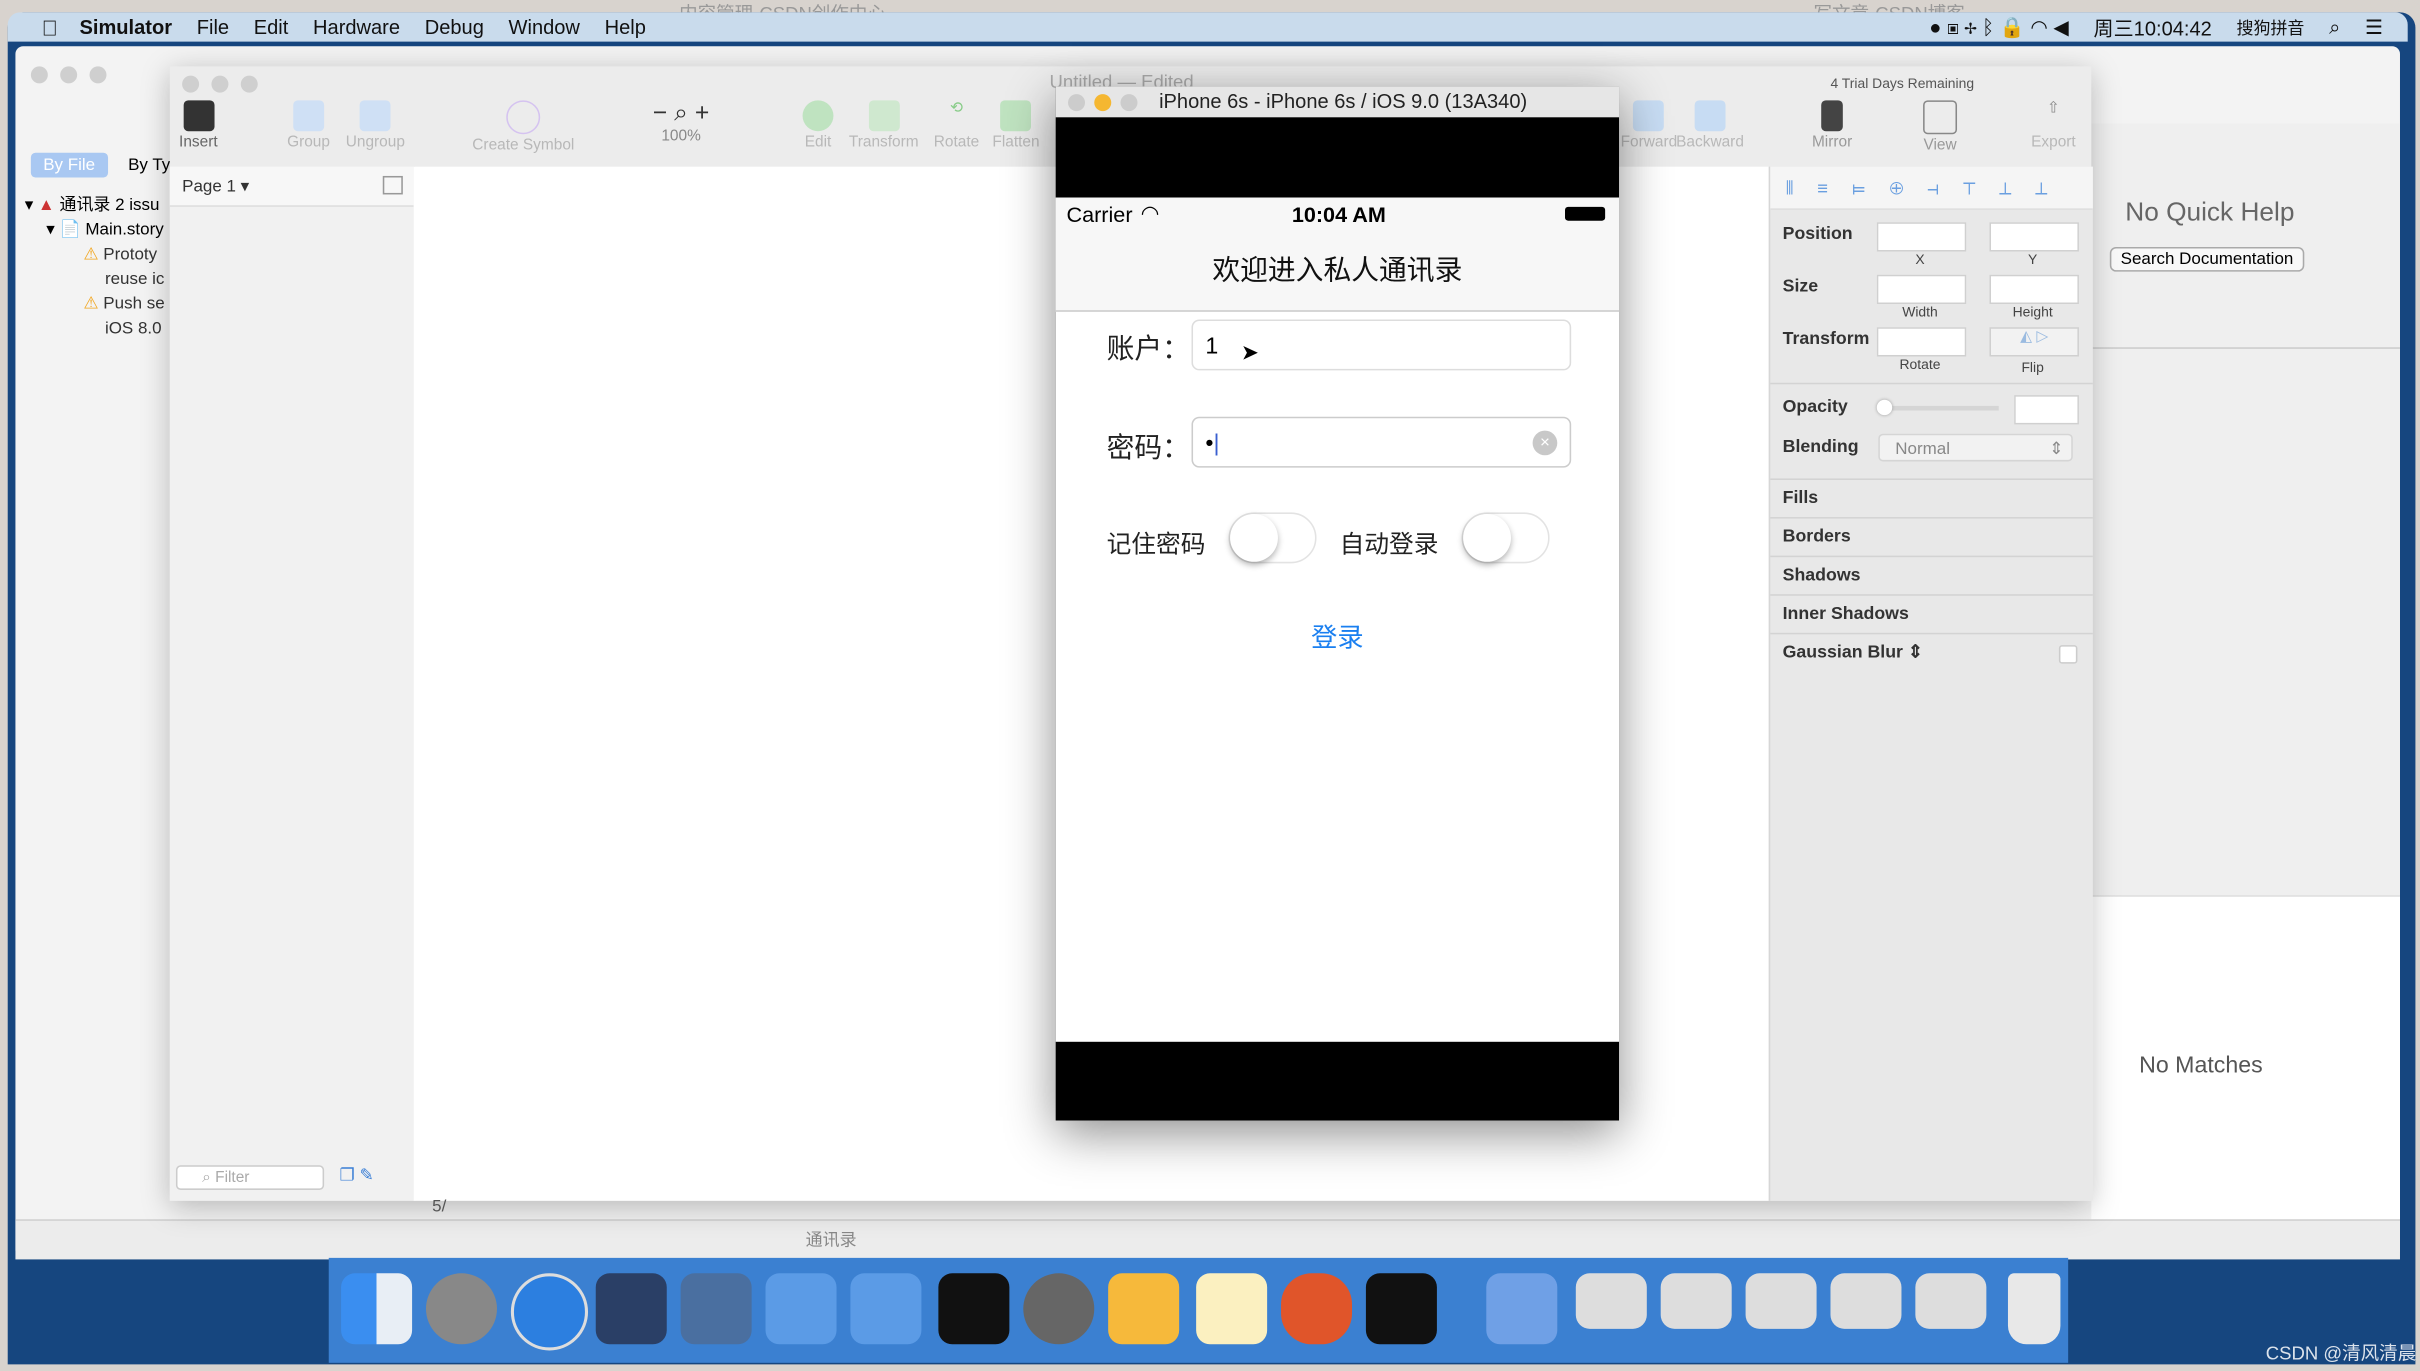  I want to click on input-method: 搜狗拼音, so click(2270, 27).